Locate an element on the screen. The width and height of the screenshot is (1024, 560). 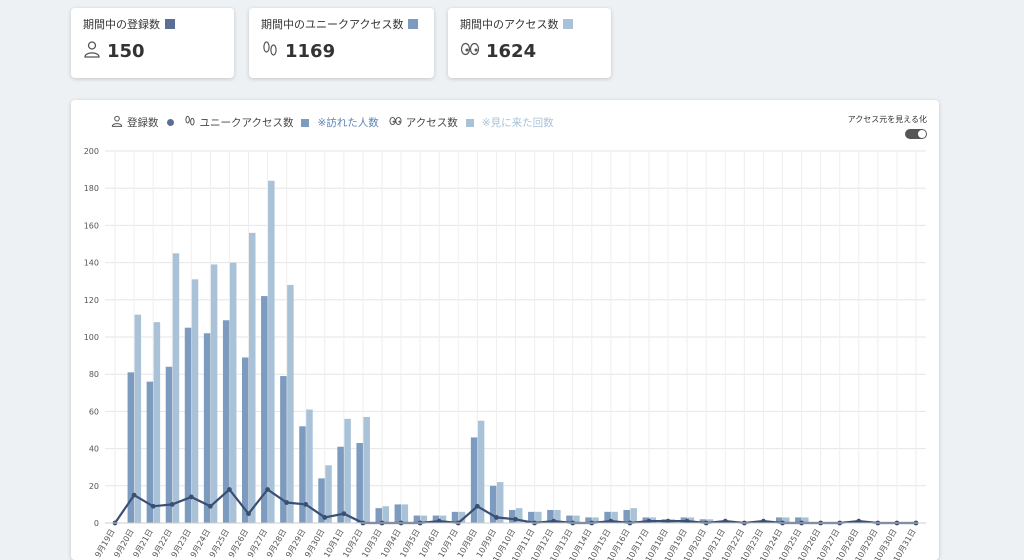
y-tick-label: 100 is located at coordinates (91, 337).